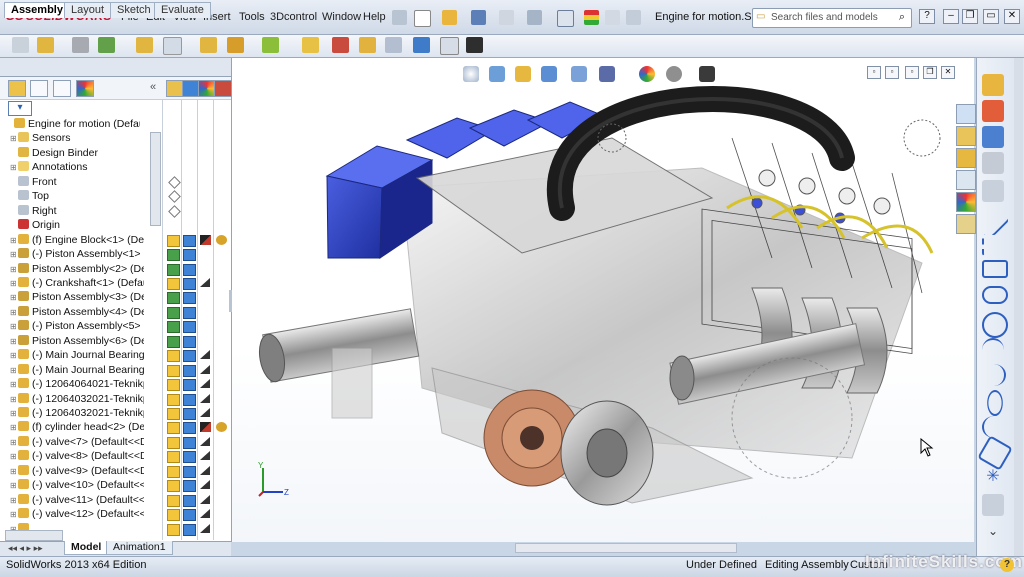 Image resolution: width=1024 pixels, height=577 pixels. What do you see at coordinates (223, 88) in the screenshot?
I see `transparency-column-icon` at bounding box center [223, 88].